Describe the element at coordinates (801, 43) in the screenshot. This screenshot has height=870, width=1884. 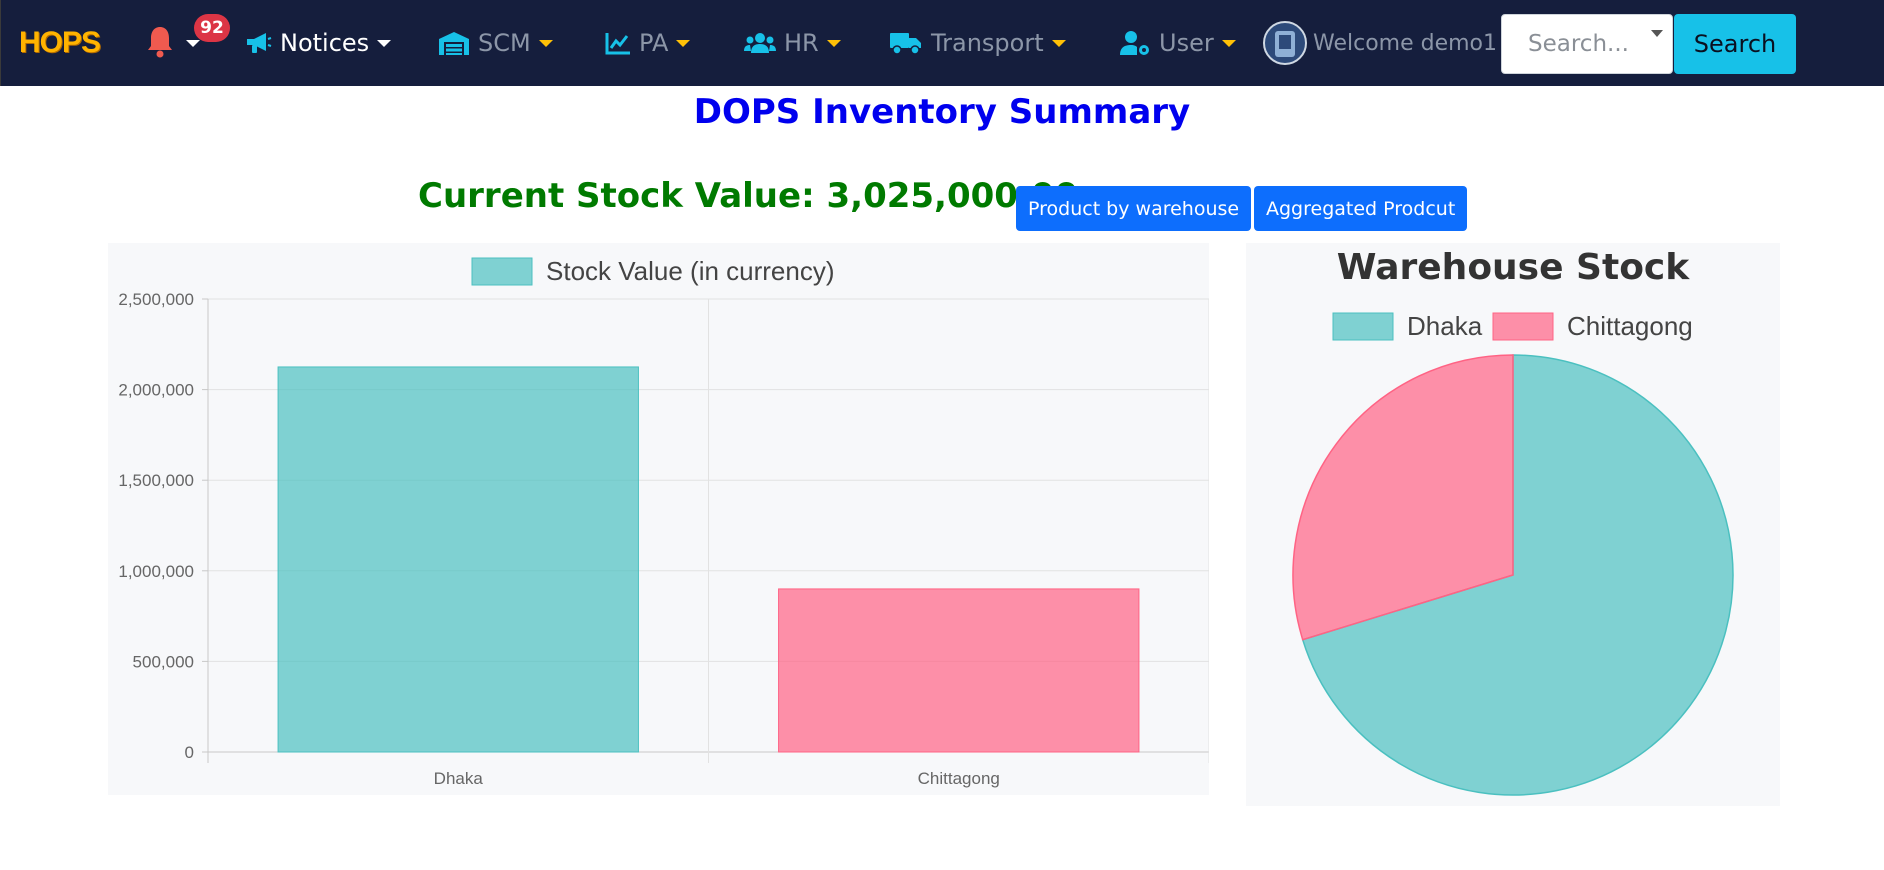
I see `nav-hr-label: HR` at that location.